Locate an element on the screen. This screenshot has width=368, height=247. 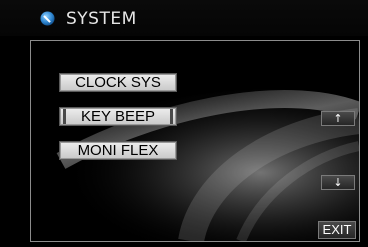
exit-button: EXIT is located at coordinates (337, 230).